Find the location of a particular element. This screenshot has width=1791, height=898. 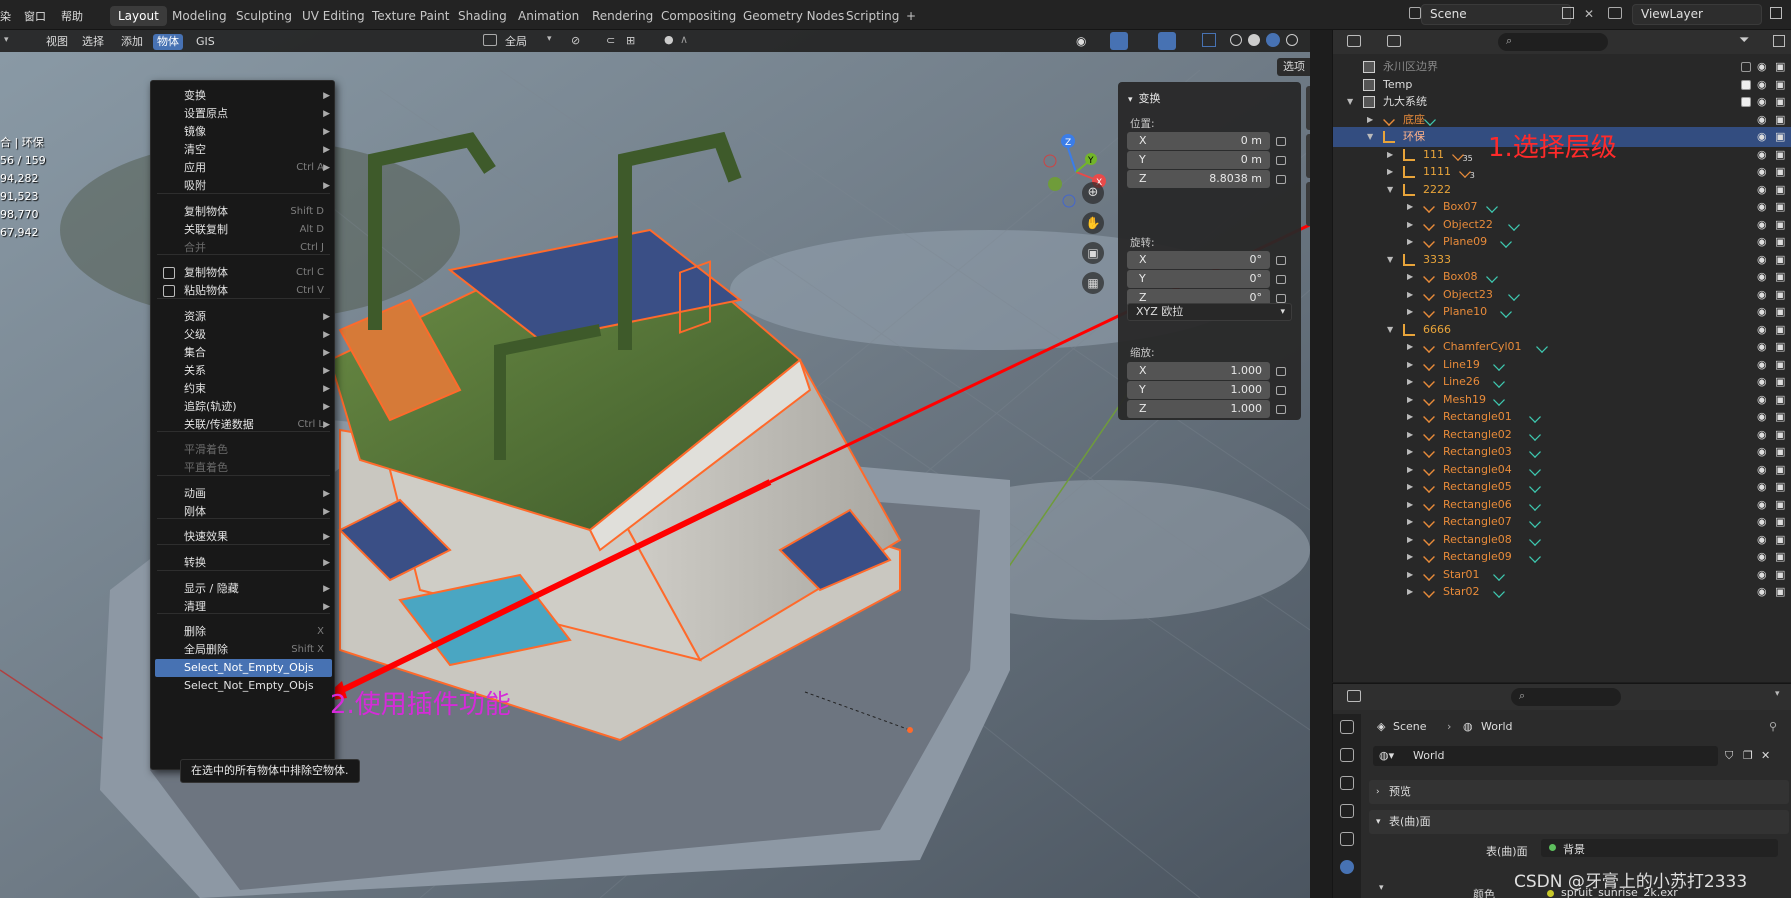

zoom-icon: ⊕ is located at coordinates (1093, 193).